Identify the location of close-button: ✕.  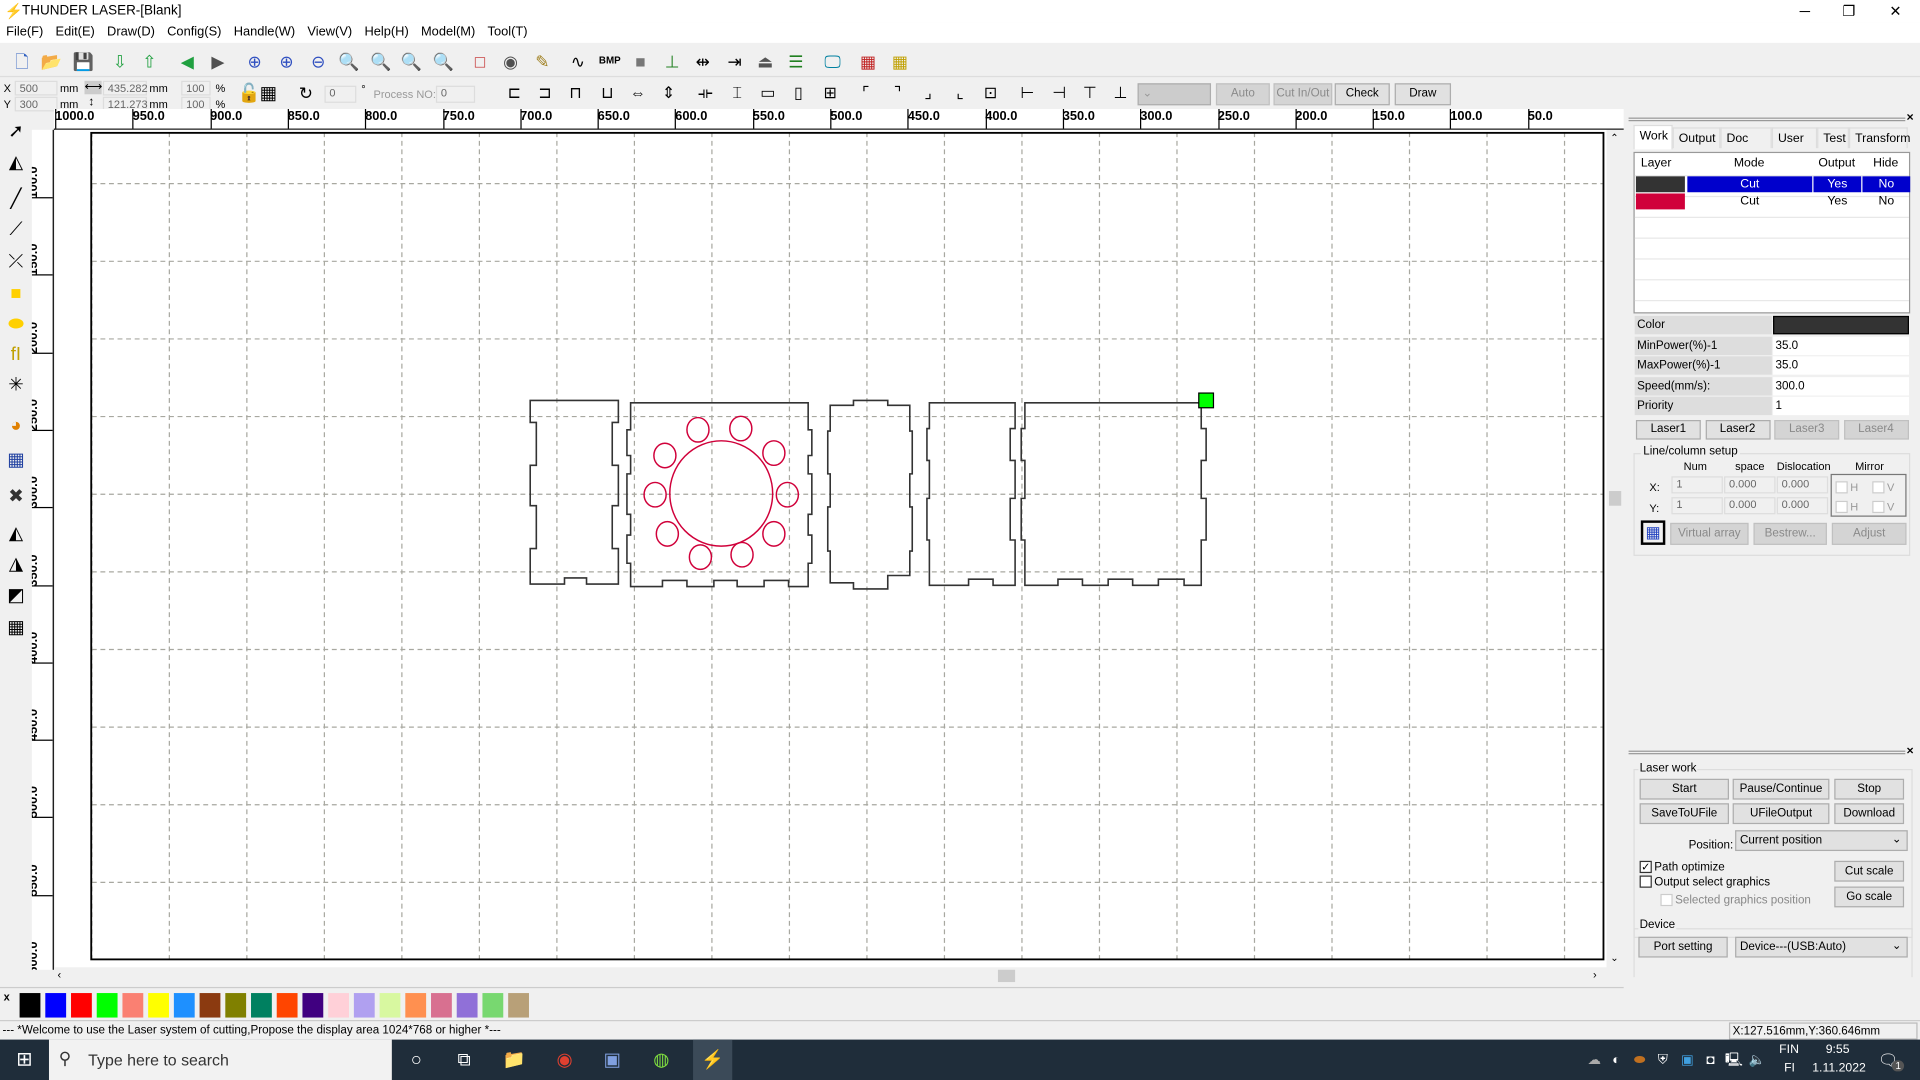
(1895, 11).